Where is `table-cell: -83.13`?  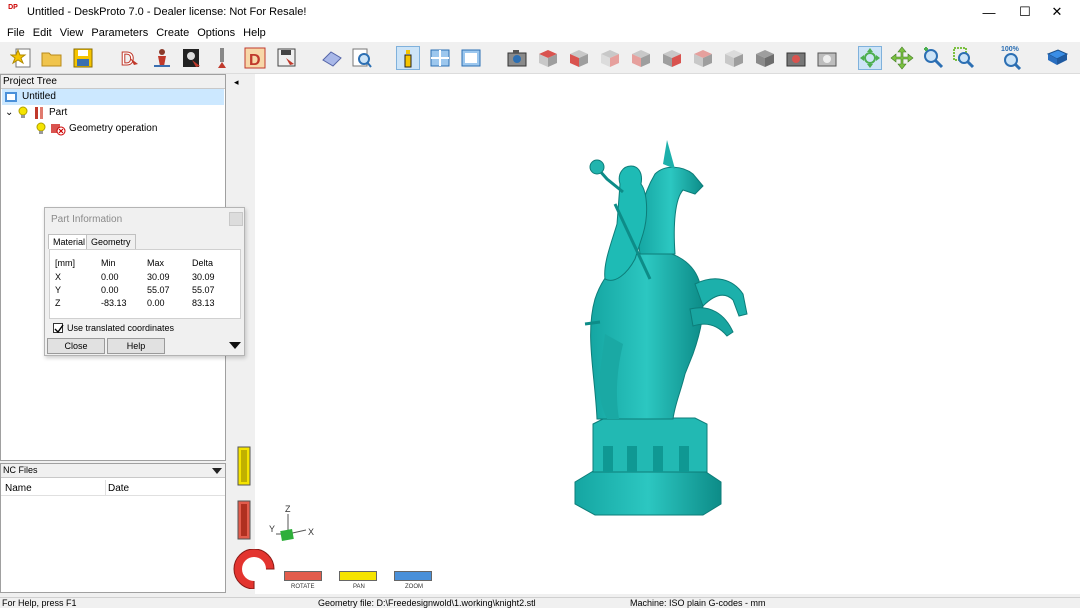 table-cell: -83.13 is located at coordinates (114, 303).